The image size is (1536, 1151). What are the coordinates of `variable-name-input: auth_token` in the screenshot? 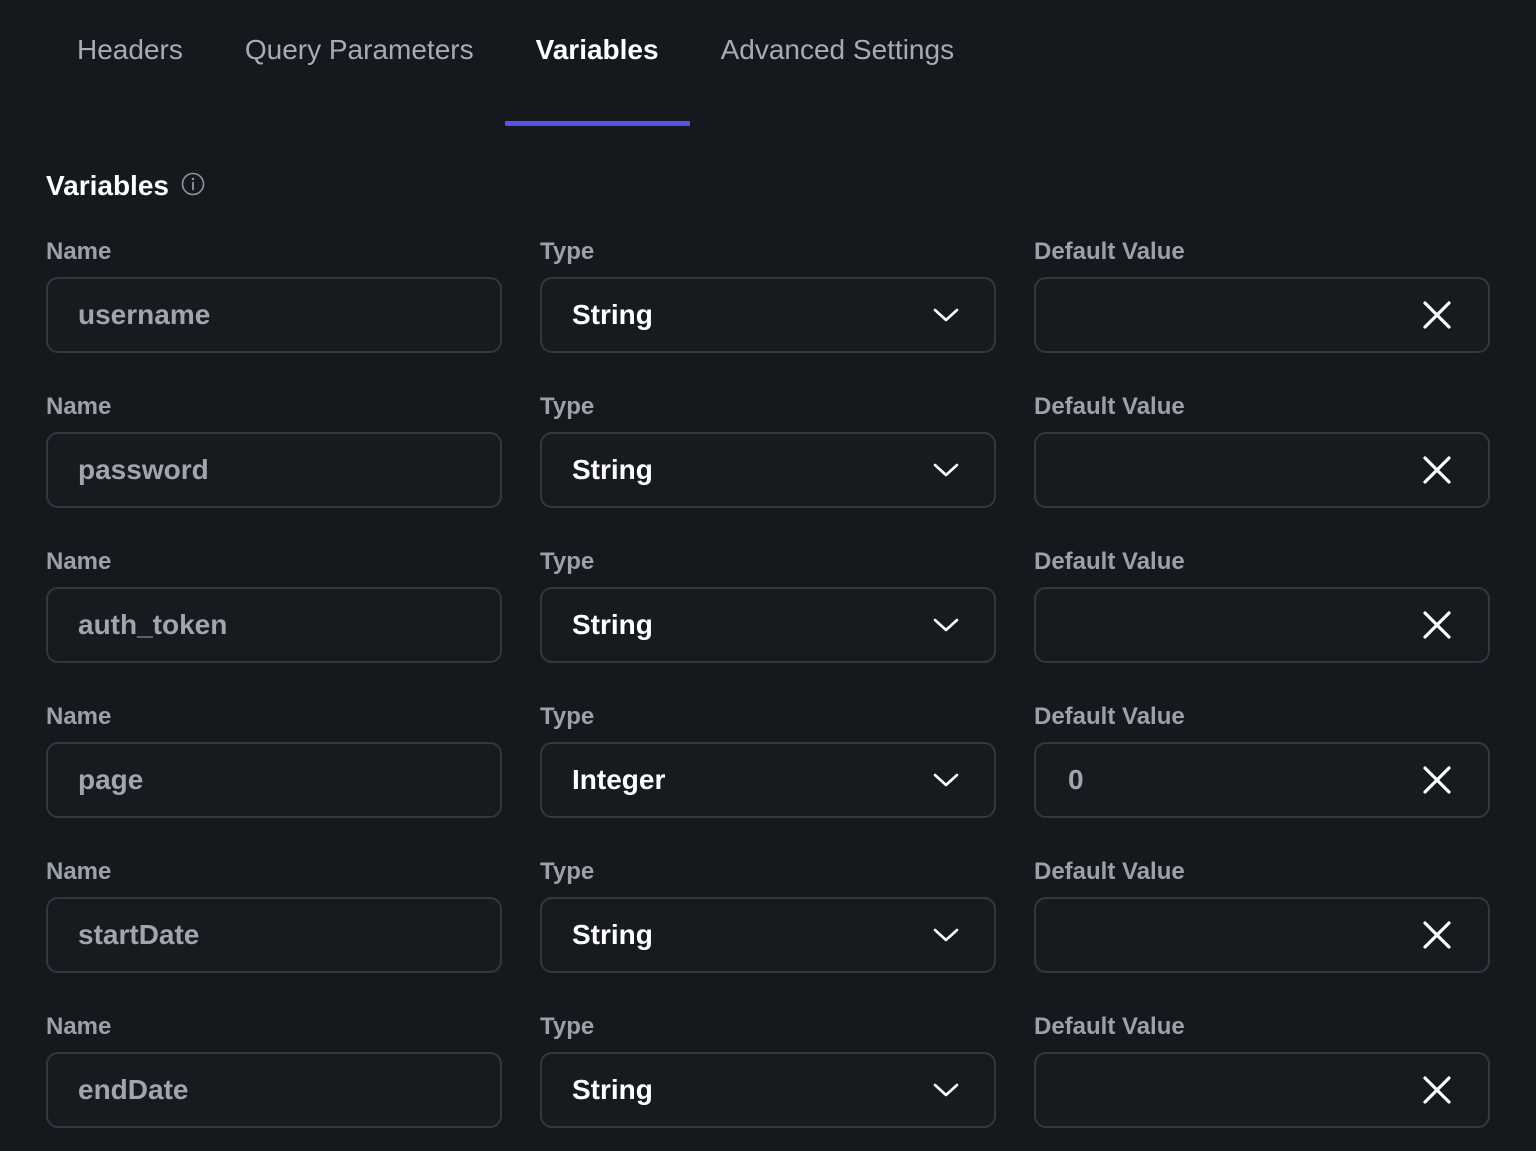 It's located at (274, 625).